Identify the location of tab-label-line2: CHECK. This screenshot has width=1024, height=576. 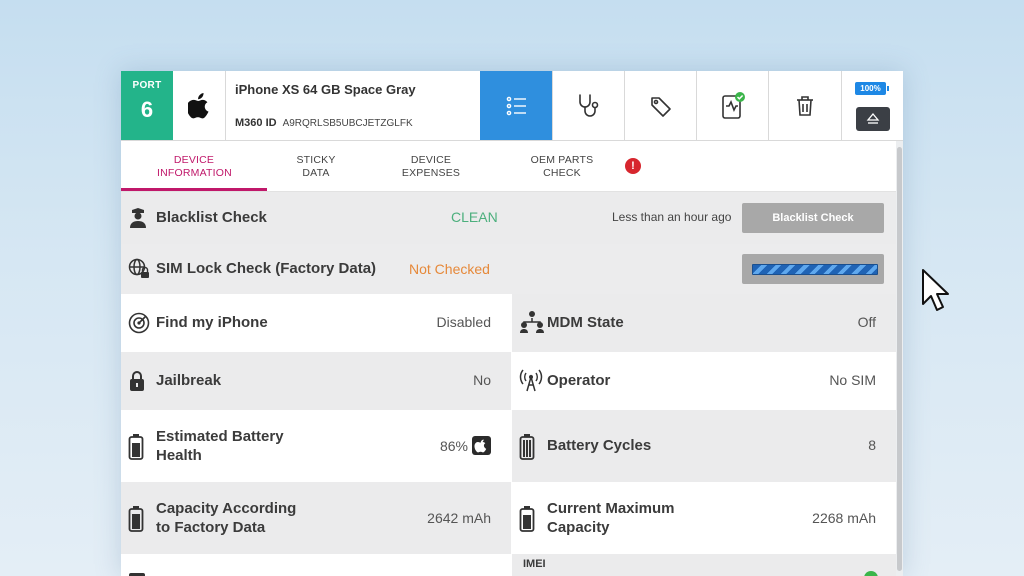
(562, 173).